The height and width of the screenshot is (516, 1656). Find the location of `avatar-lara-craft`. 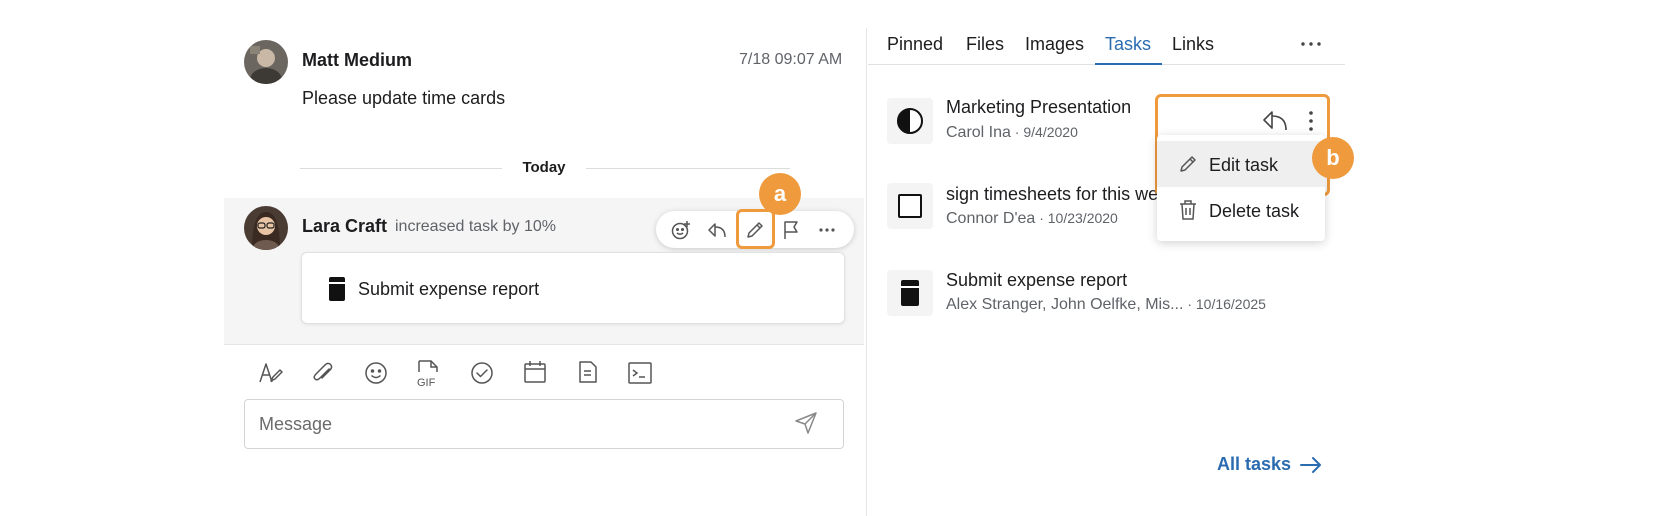

avatar-lara-craft is located at coordinates (266, 228).